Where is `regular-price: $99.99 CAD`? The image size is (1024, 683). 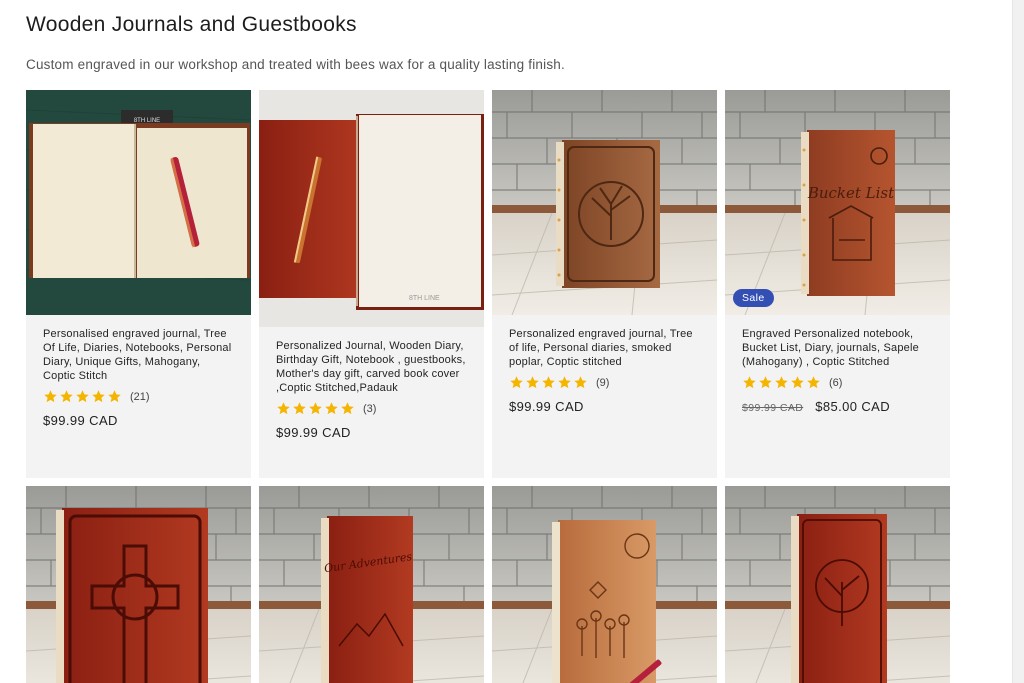 regular-price: $99.99 CAD is located at coordinates (773, 408).